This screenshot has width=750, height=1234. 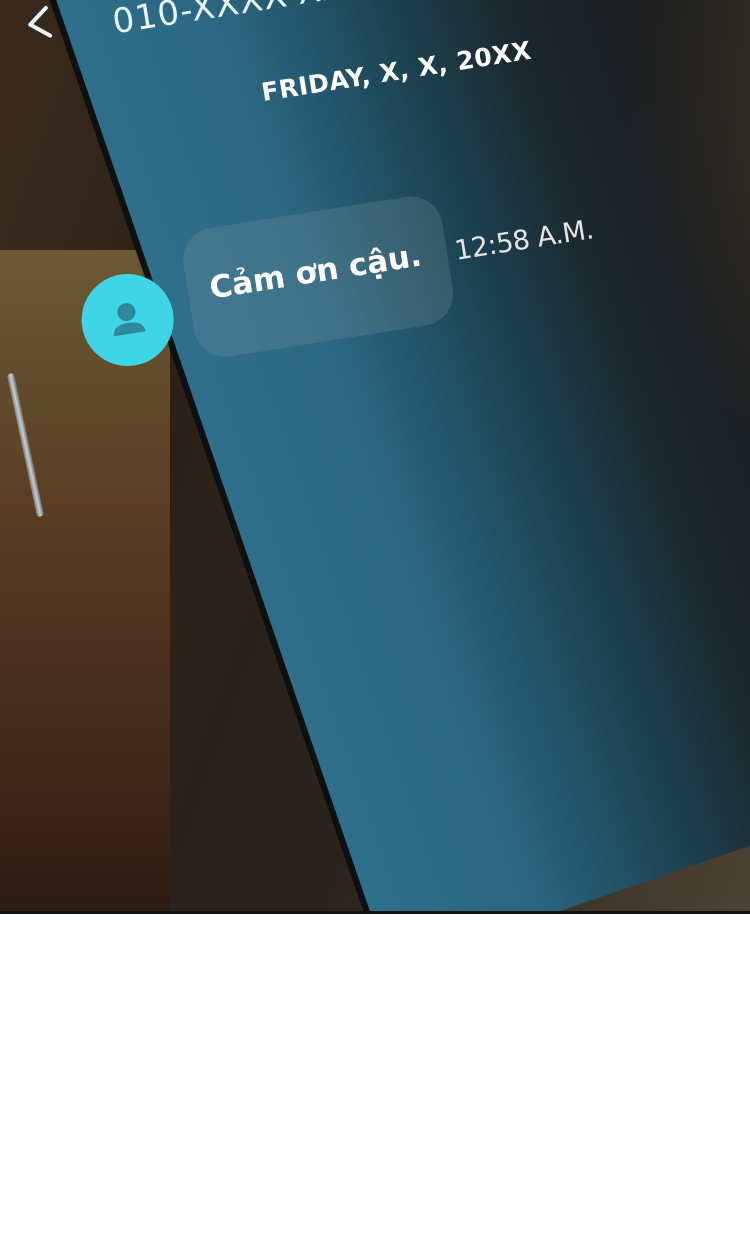 I want to click on message-text: Cảm ơn cậu., so click(x=315, y=272).